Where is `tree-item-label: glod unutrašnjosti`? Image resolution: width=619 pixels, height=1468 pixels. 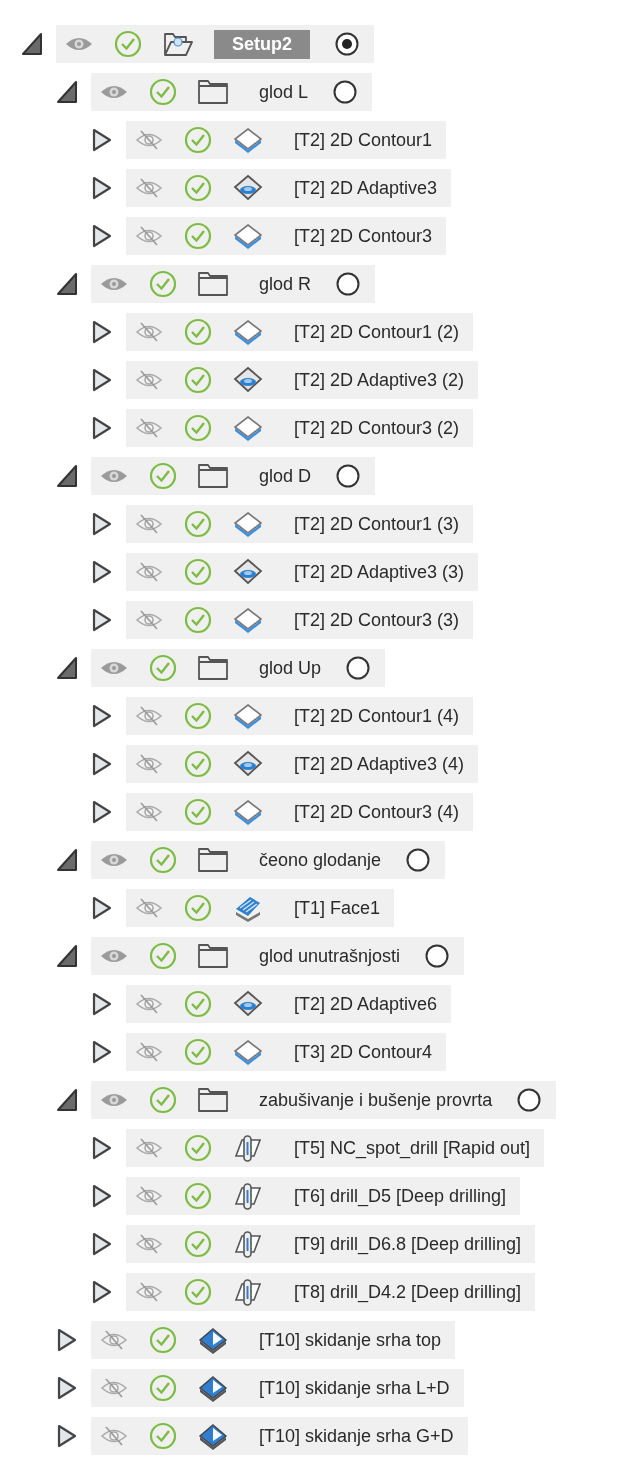
tree-item-label: glod unutrašnjosti is located at coordinates (330, 956).